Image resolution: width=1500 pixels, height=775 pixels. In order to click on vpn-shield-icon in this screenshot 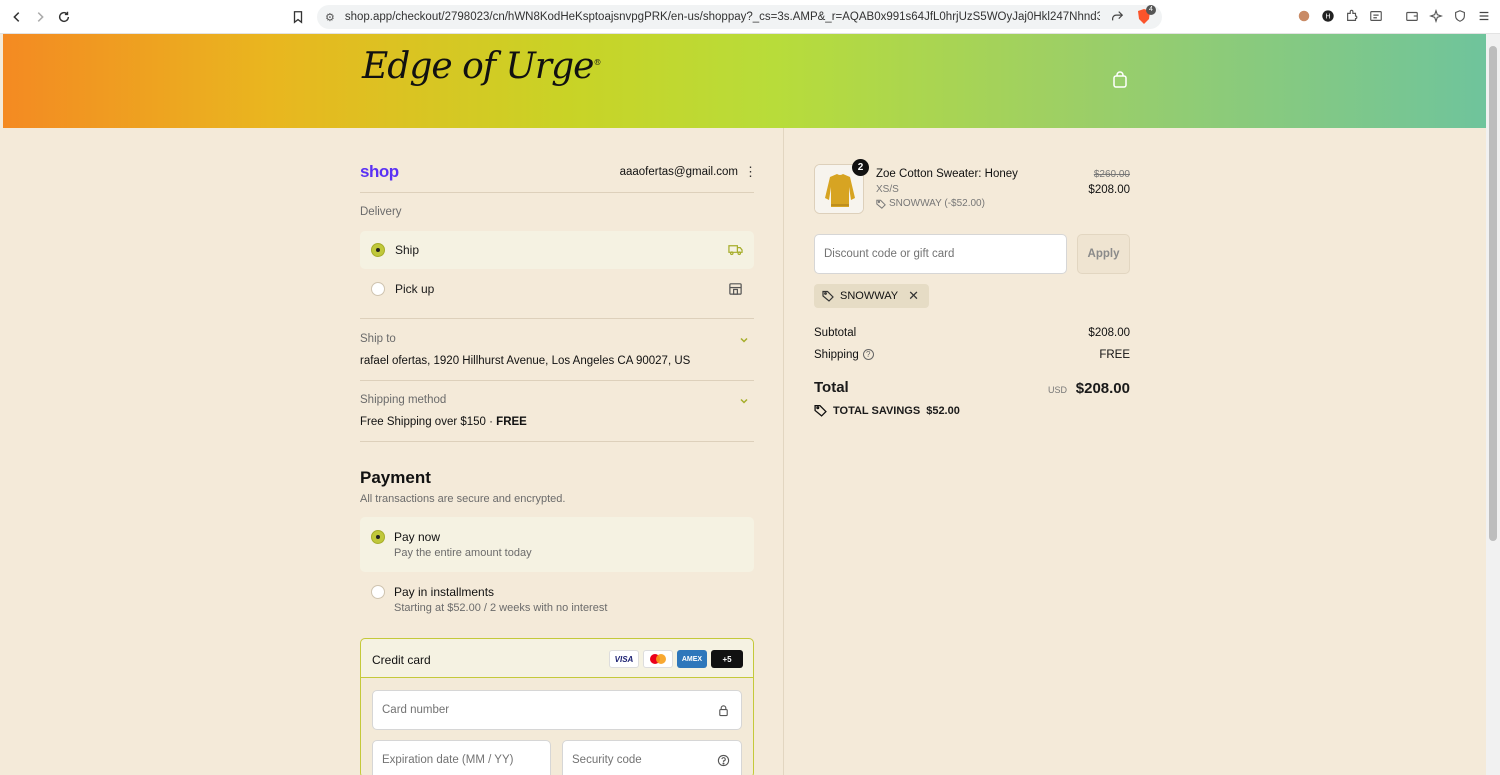, I will do `click(1460, 16)`.